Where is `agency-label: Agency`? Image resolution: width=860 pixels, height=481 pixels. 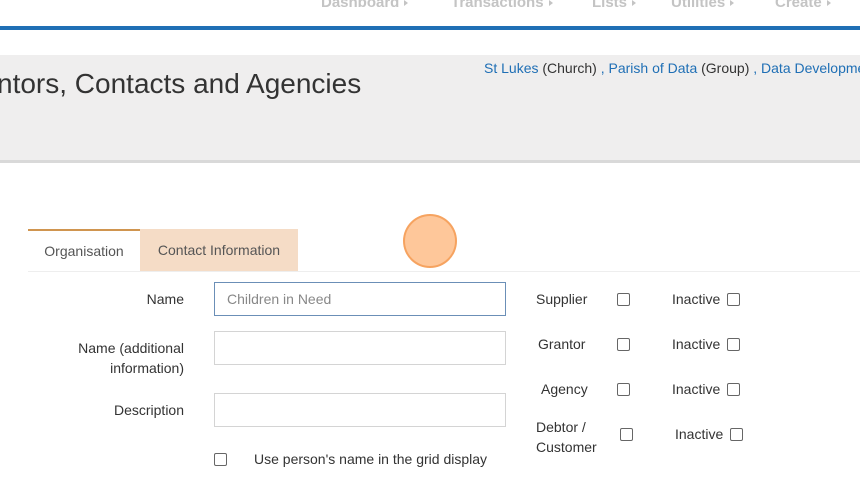
agency-label: Agency is located at coordinates (564, 389).